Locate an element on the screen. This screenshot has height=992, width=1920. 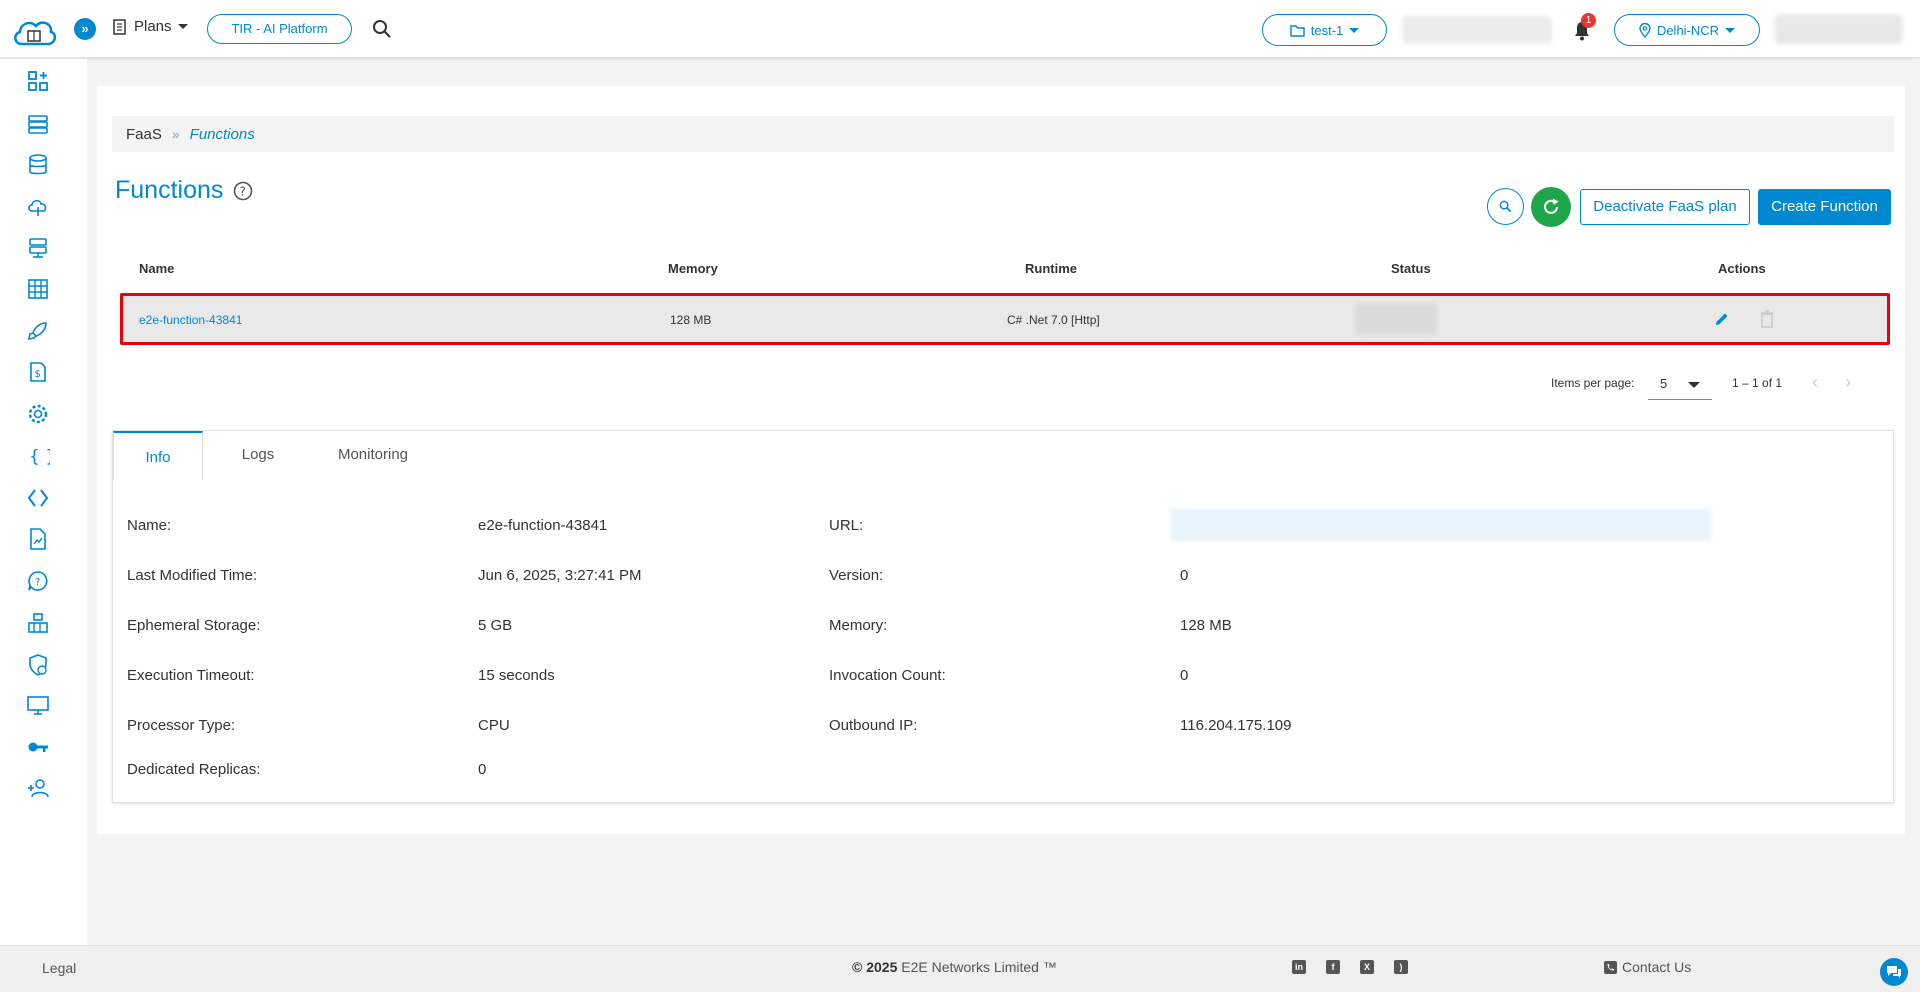
cloud-upload-icon is located at coordinates (38, 207).